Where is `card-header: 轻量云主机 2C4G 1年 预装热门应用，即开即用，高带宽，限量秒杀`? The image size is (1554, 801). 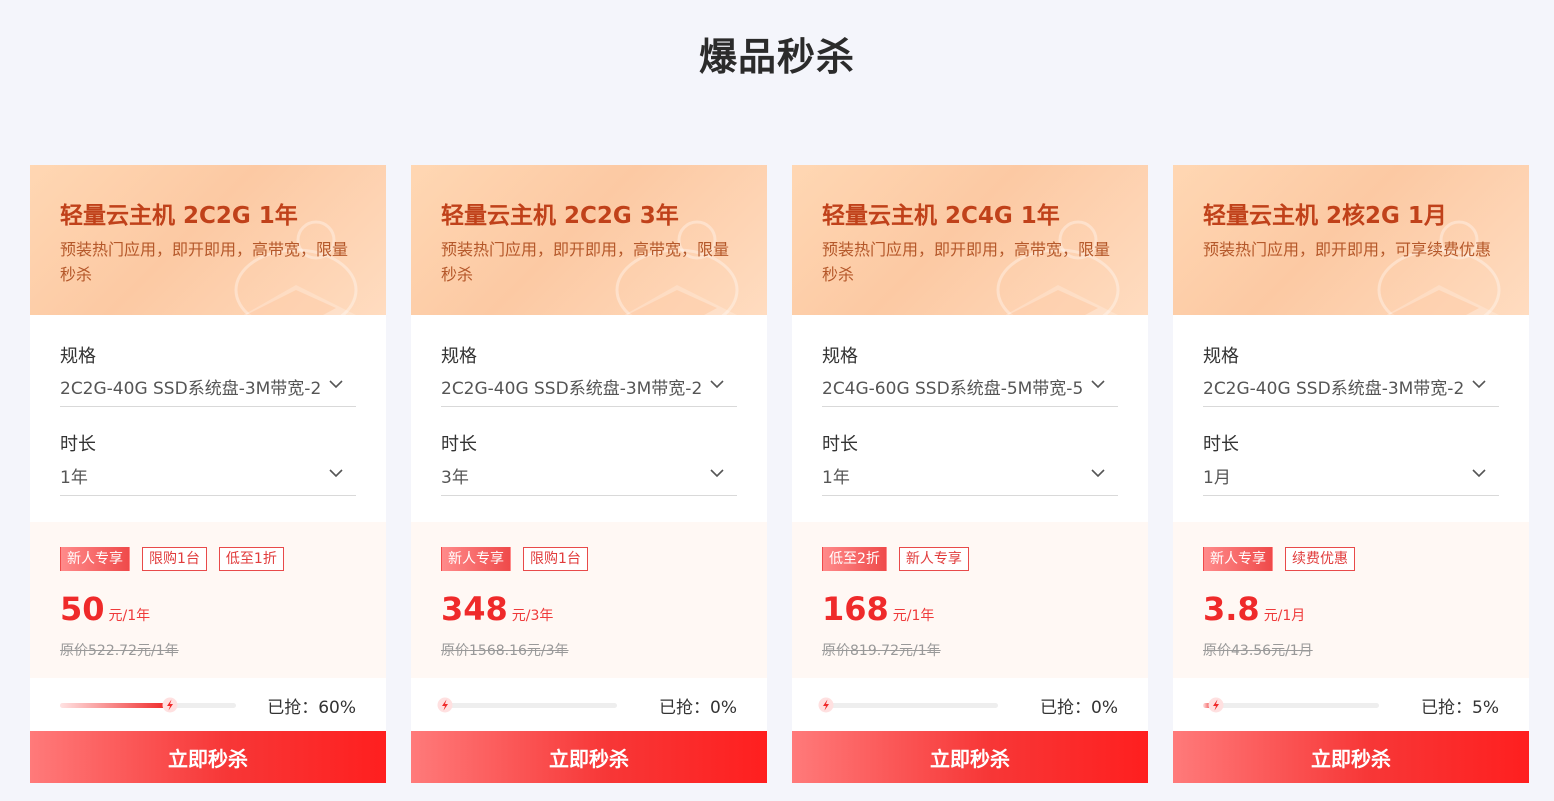
card-header: 轻量云主机 2C4G 1年 预装热门应用，即开即用，高带宽，限量秒杀 is located at coordinates (970, 240).